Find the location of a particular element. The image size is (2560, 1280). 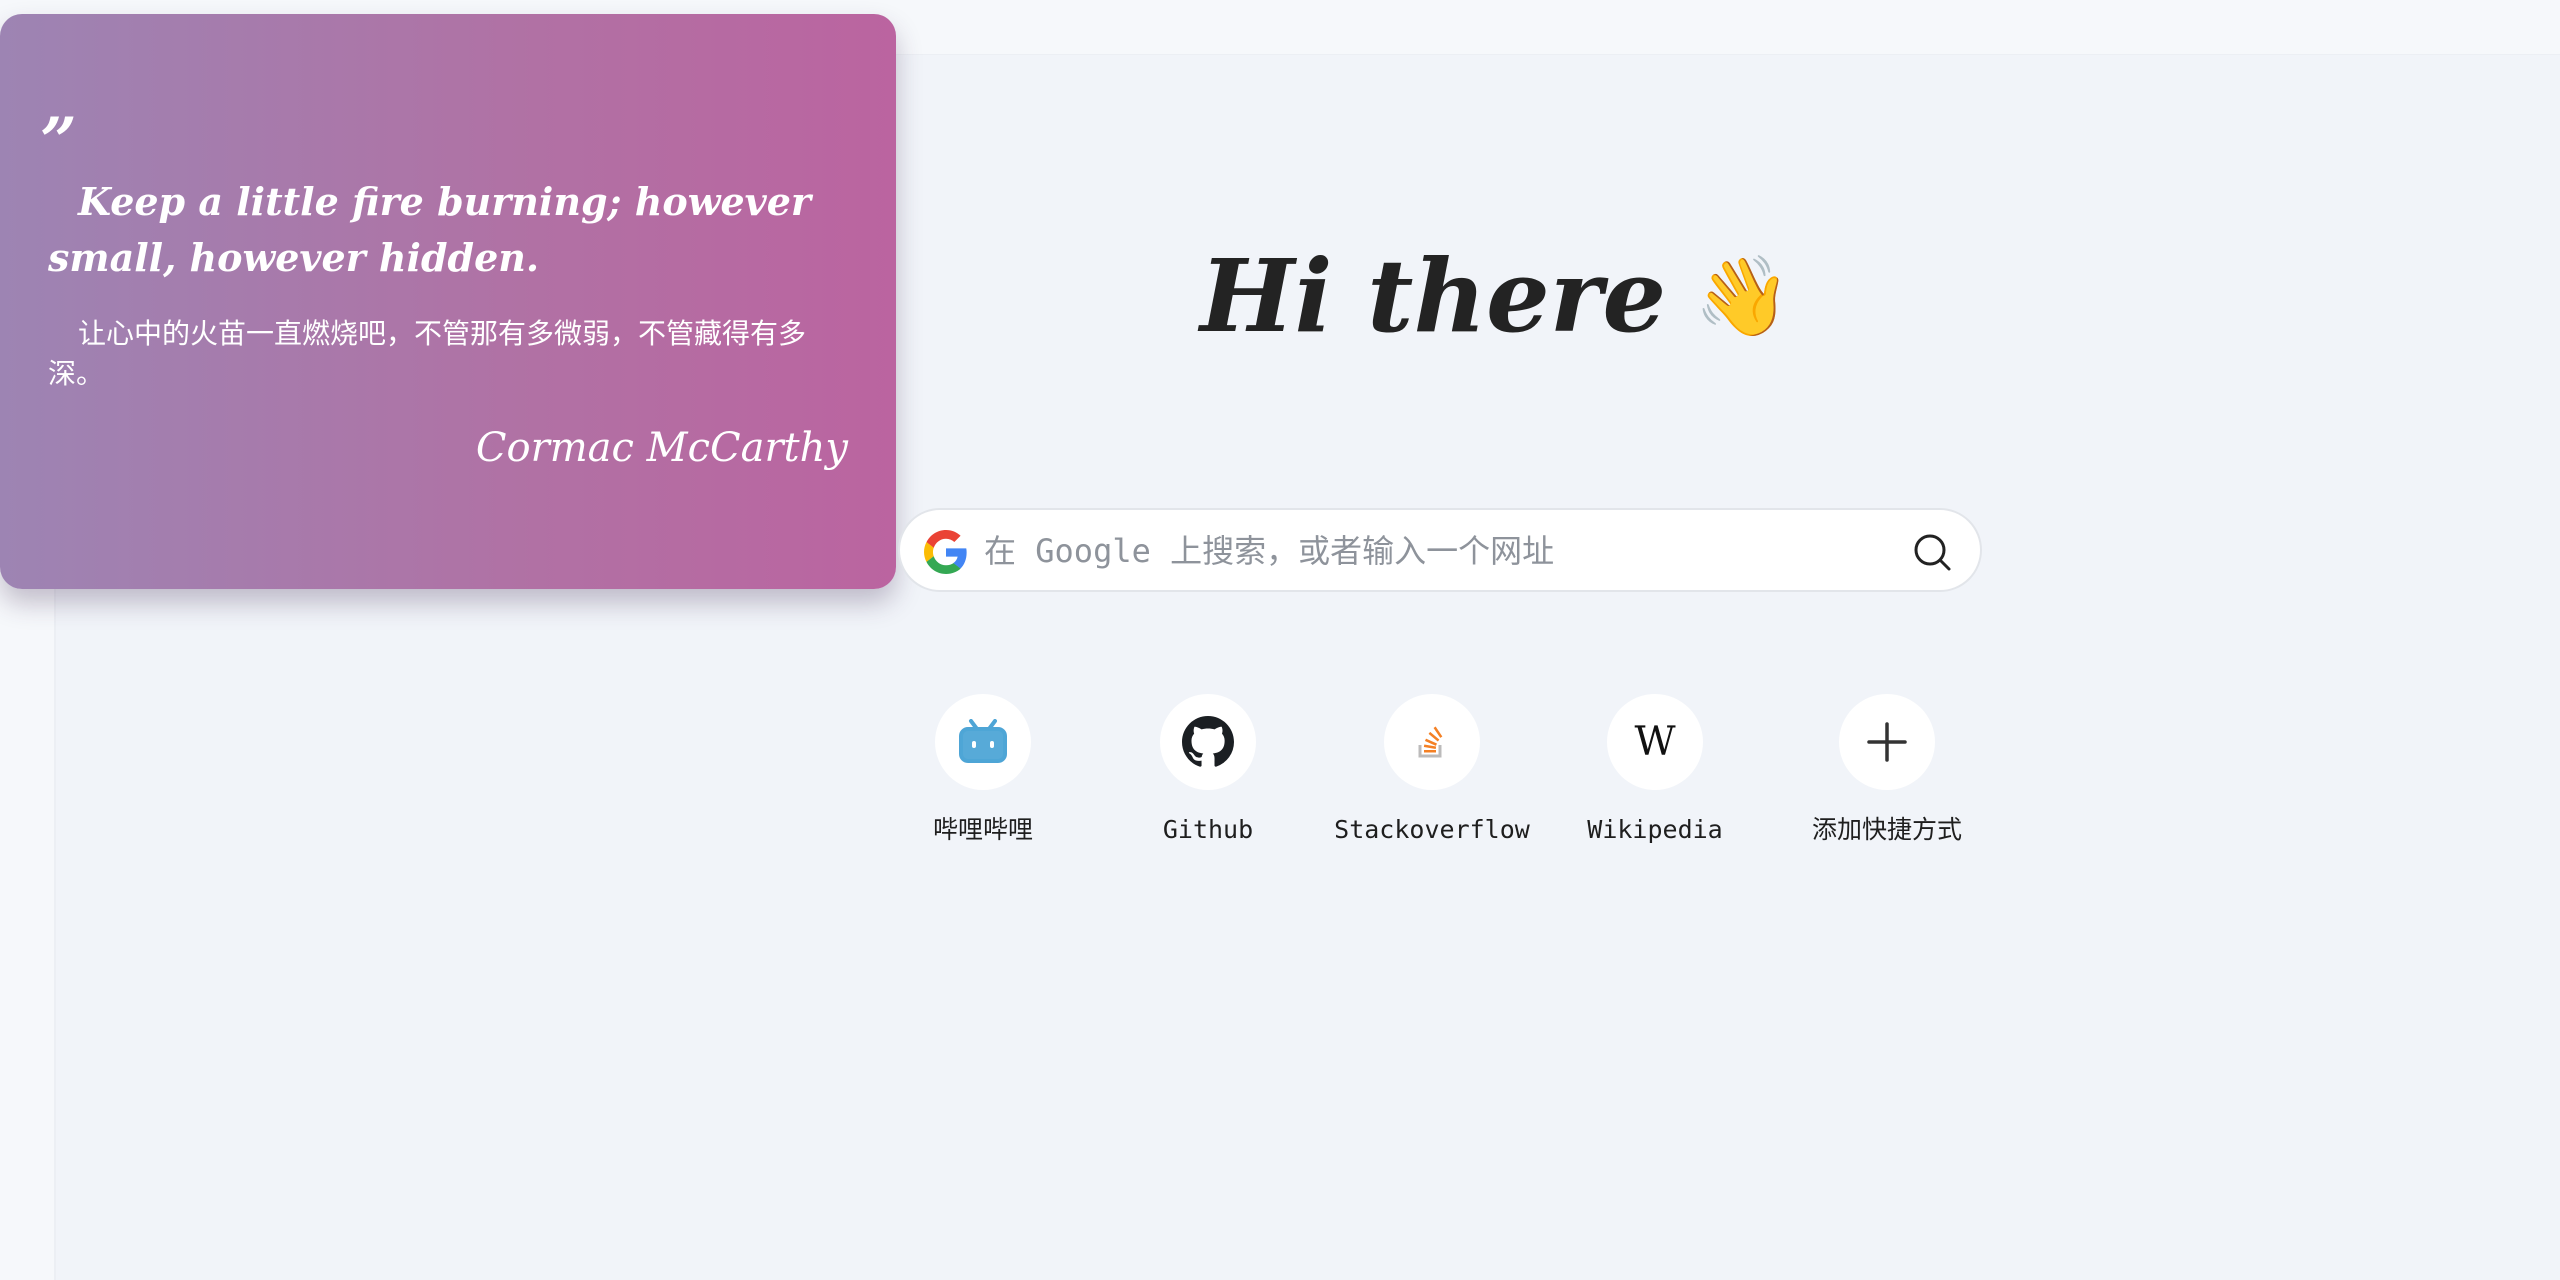

github-icon is located at coordinates (1208, 741).